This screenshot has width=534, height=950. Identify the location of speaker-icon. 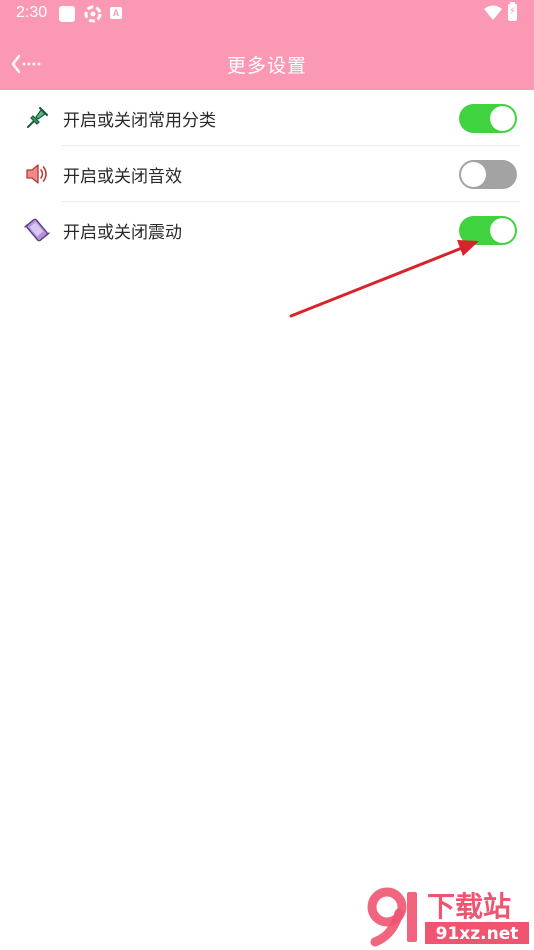
(37, 174).